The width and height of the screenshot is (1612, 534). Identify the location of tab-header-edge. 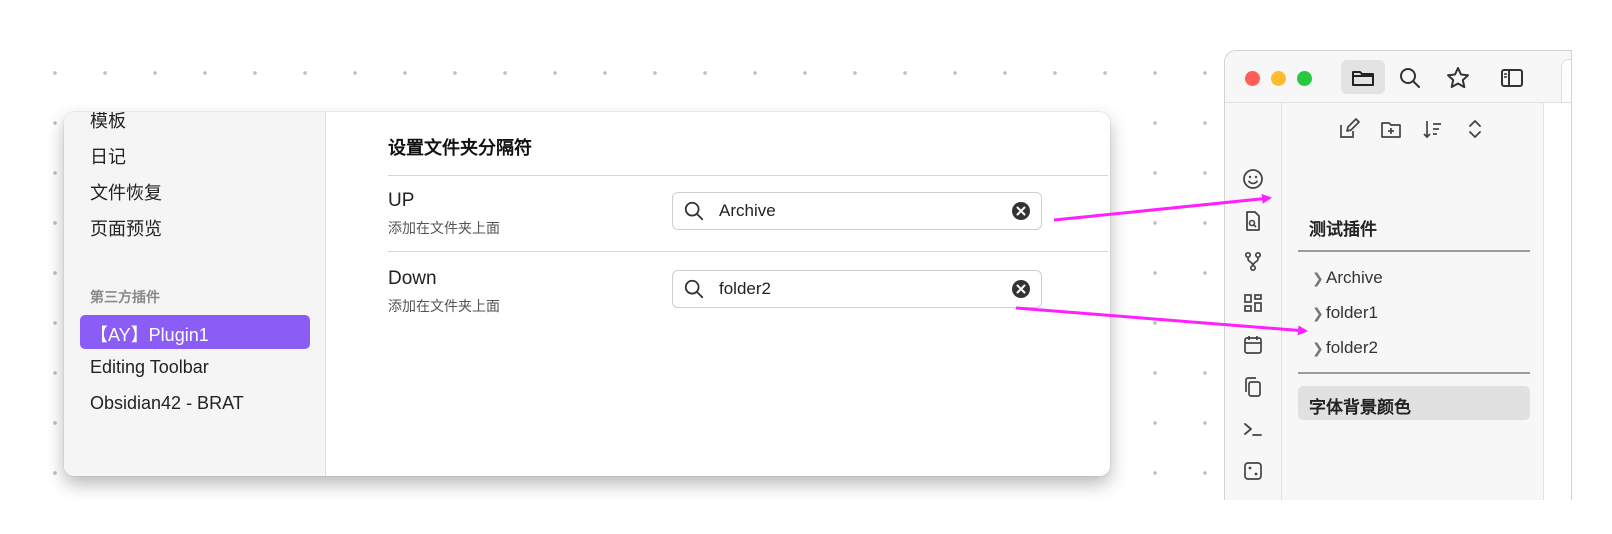
(1566, 81).